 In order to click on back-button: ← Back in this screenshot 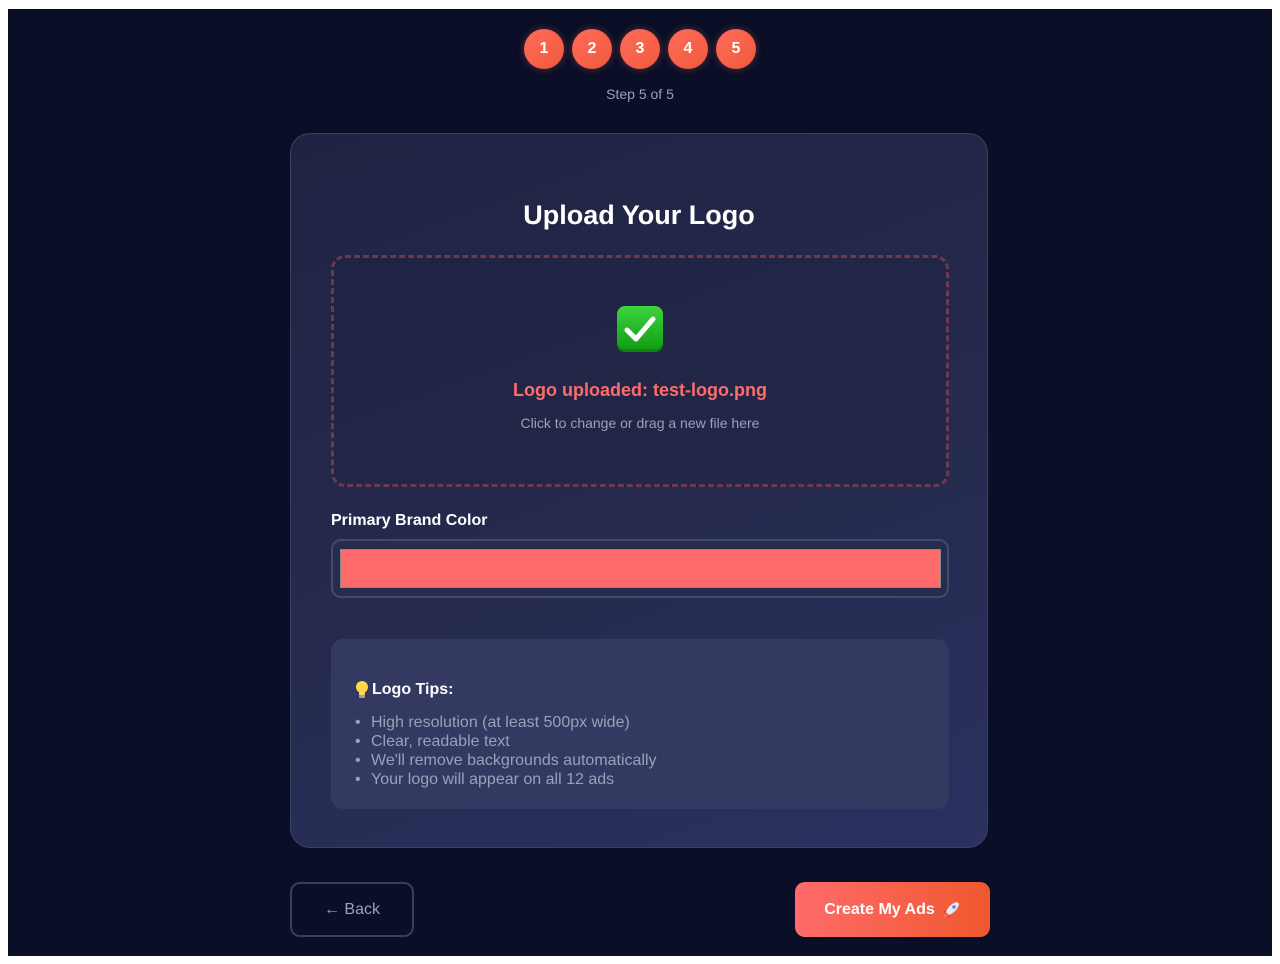, I will do `click(352, 909)`.